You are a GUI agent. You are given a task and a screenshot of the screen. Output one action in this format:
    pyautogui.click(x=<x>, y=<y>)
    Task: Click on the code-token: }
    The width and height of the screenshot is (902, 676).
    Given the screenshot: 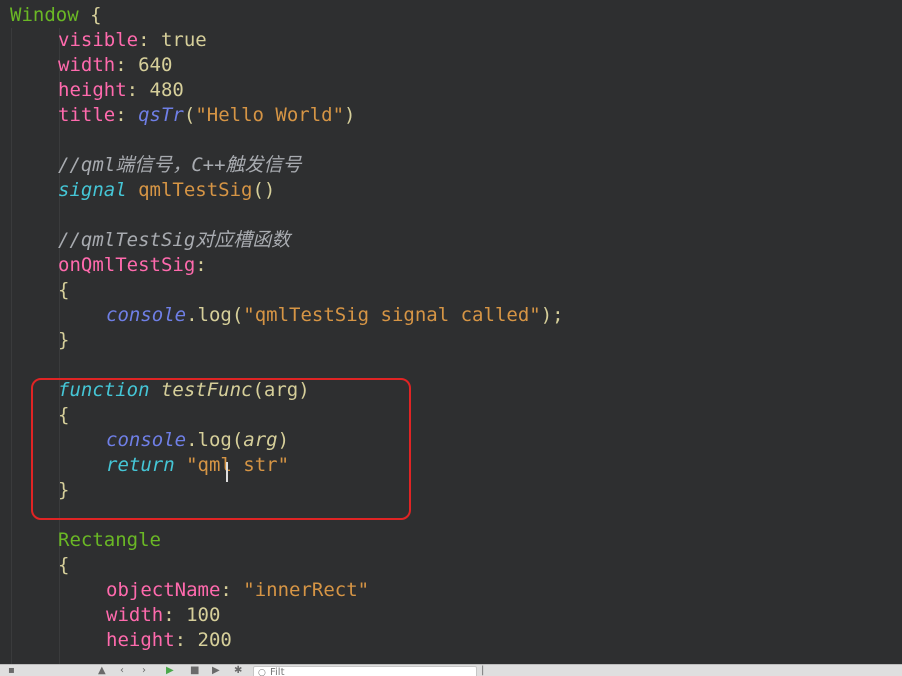 What is the action you would take?
    pyautogui.click(x=64, y=340)
    